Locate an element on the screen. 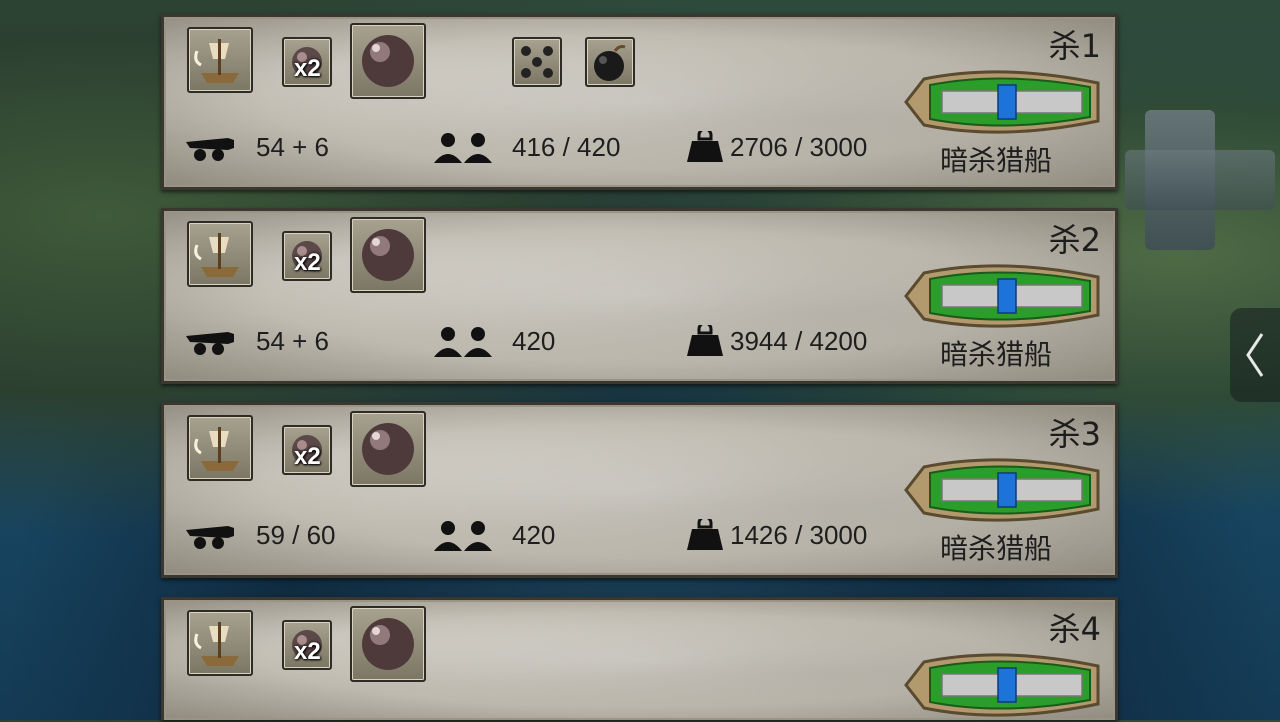 The width and height of the screenshot is (1280, 722). cargo-stat: 1426 / 3000 is located at coordinates (776, 535).